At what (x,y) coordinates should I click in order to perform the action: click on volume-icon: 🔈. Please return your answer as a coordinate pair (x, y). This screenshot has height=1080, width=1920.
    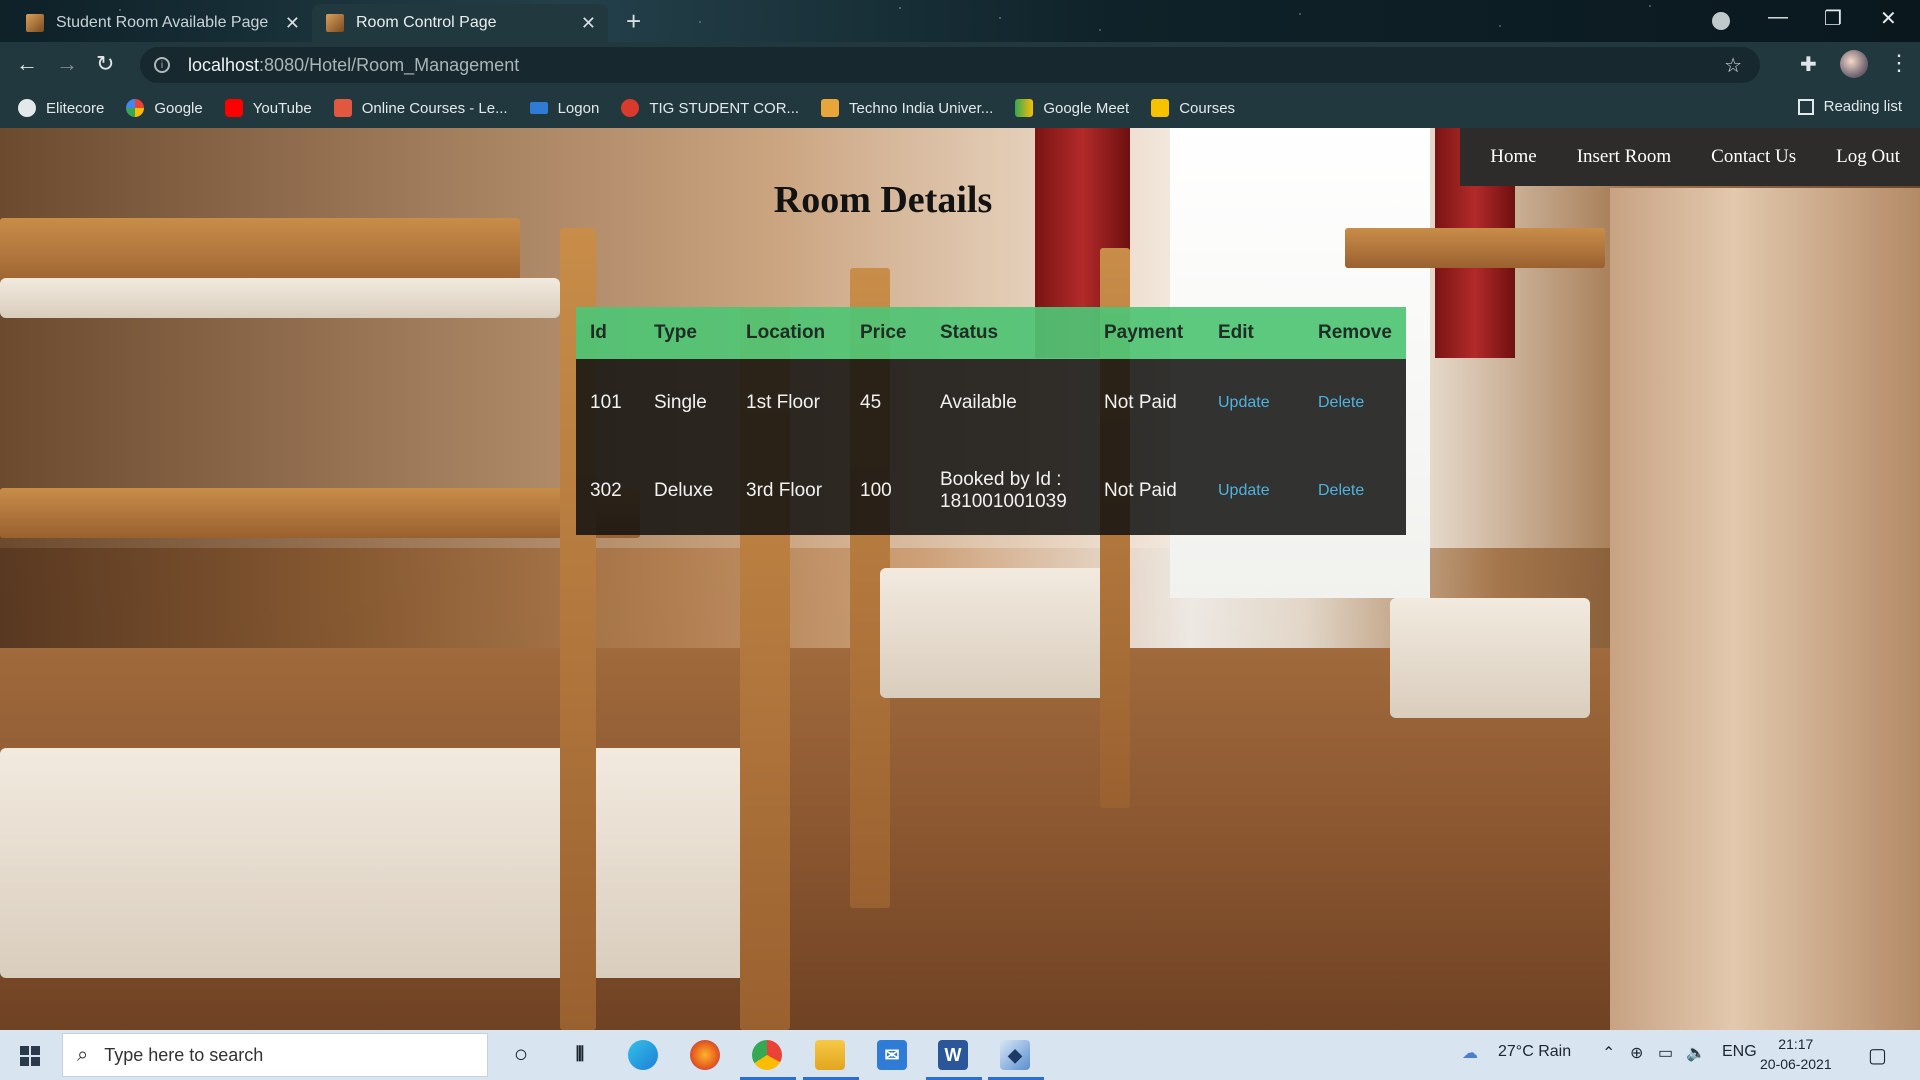
    Looking at the image, I should click on (1696, 1053).